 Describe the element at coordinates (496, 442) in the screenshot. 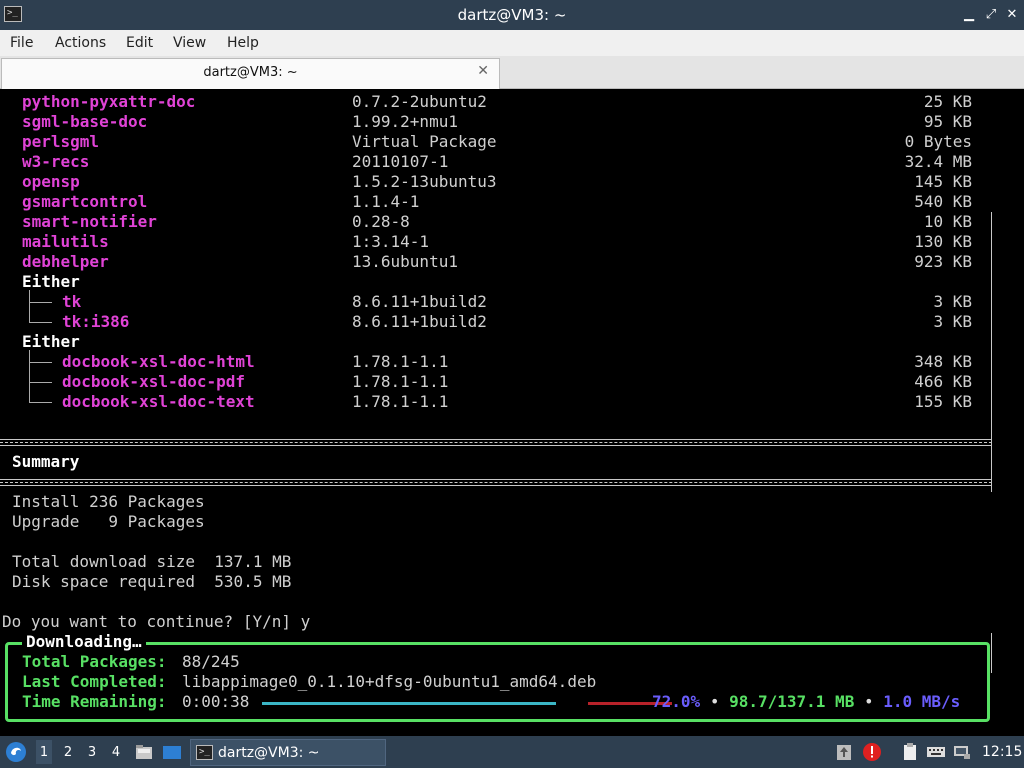

I see `separator-line` at that location.